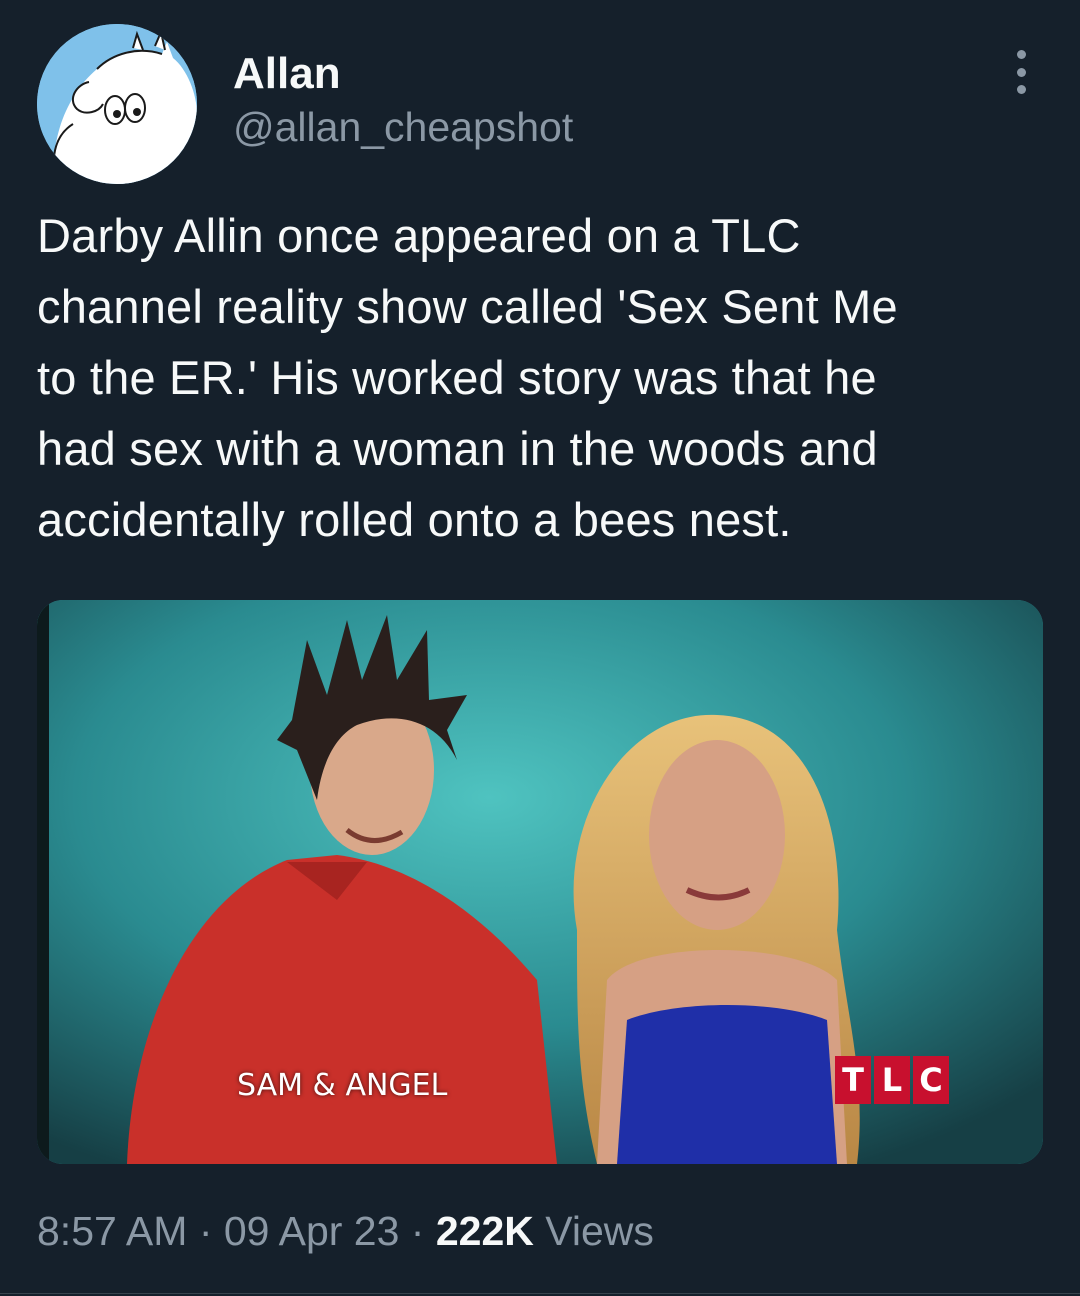  What do you see at coordinates (853, 1080) in the screenshot?
I see `tlc-logo-letter: T` at bounding box center [853, 1080].